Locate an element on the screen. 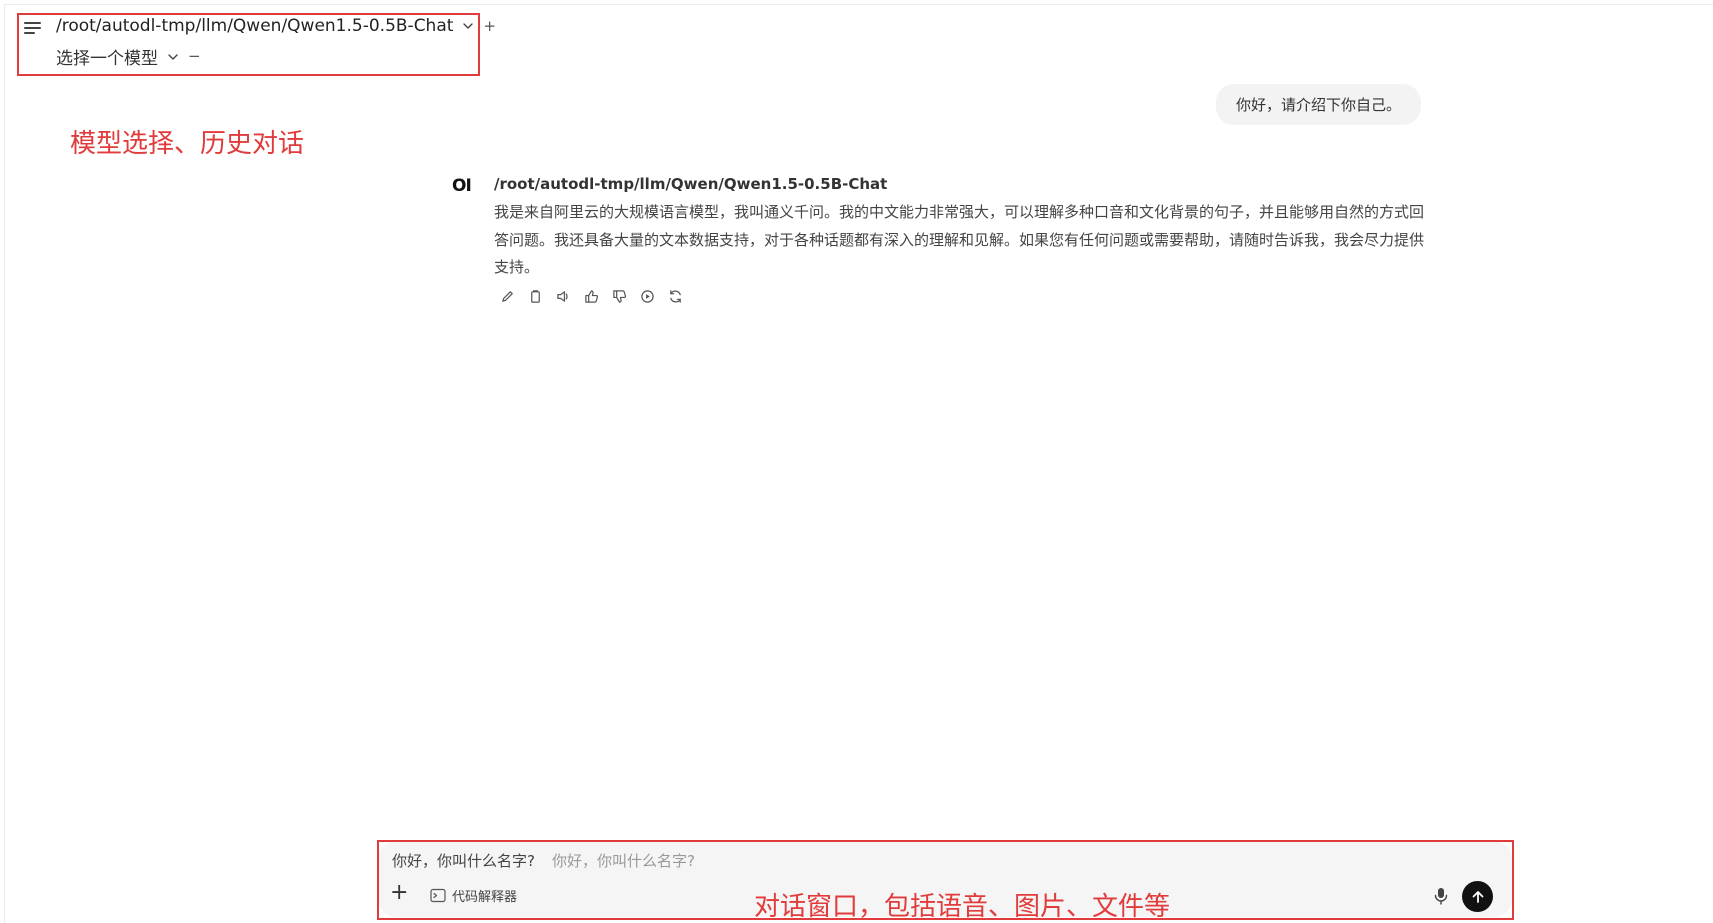 The width and height of the screenshot is (1713, 923). edit-icon is located at coordinates (507, 296).